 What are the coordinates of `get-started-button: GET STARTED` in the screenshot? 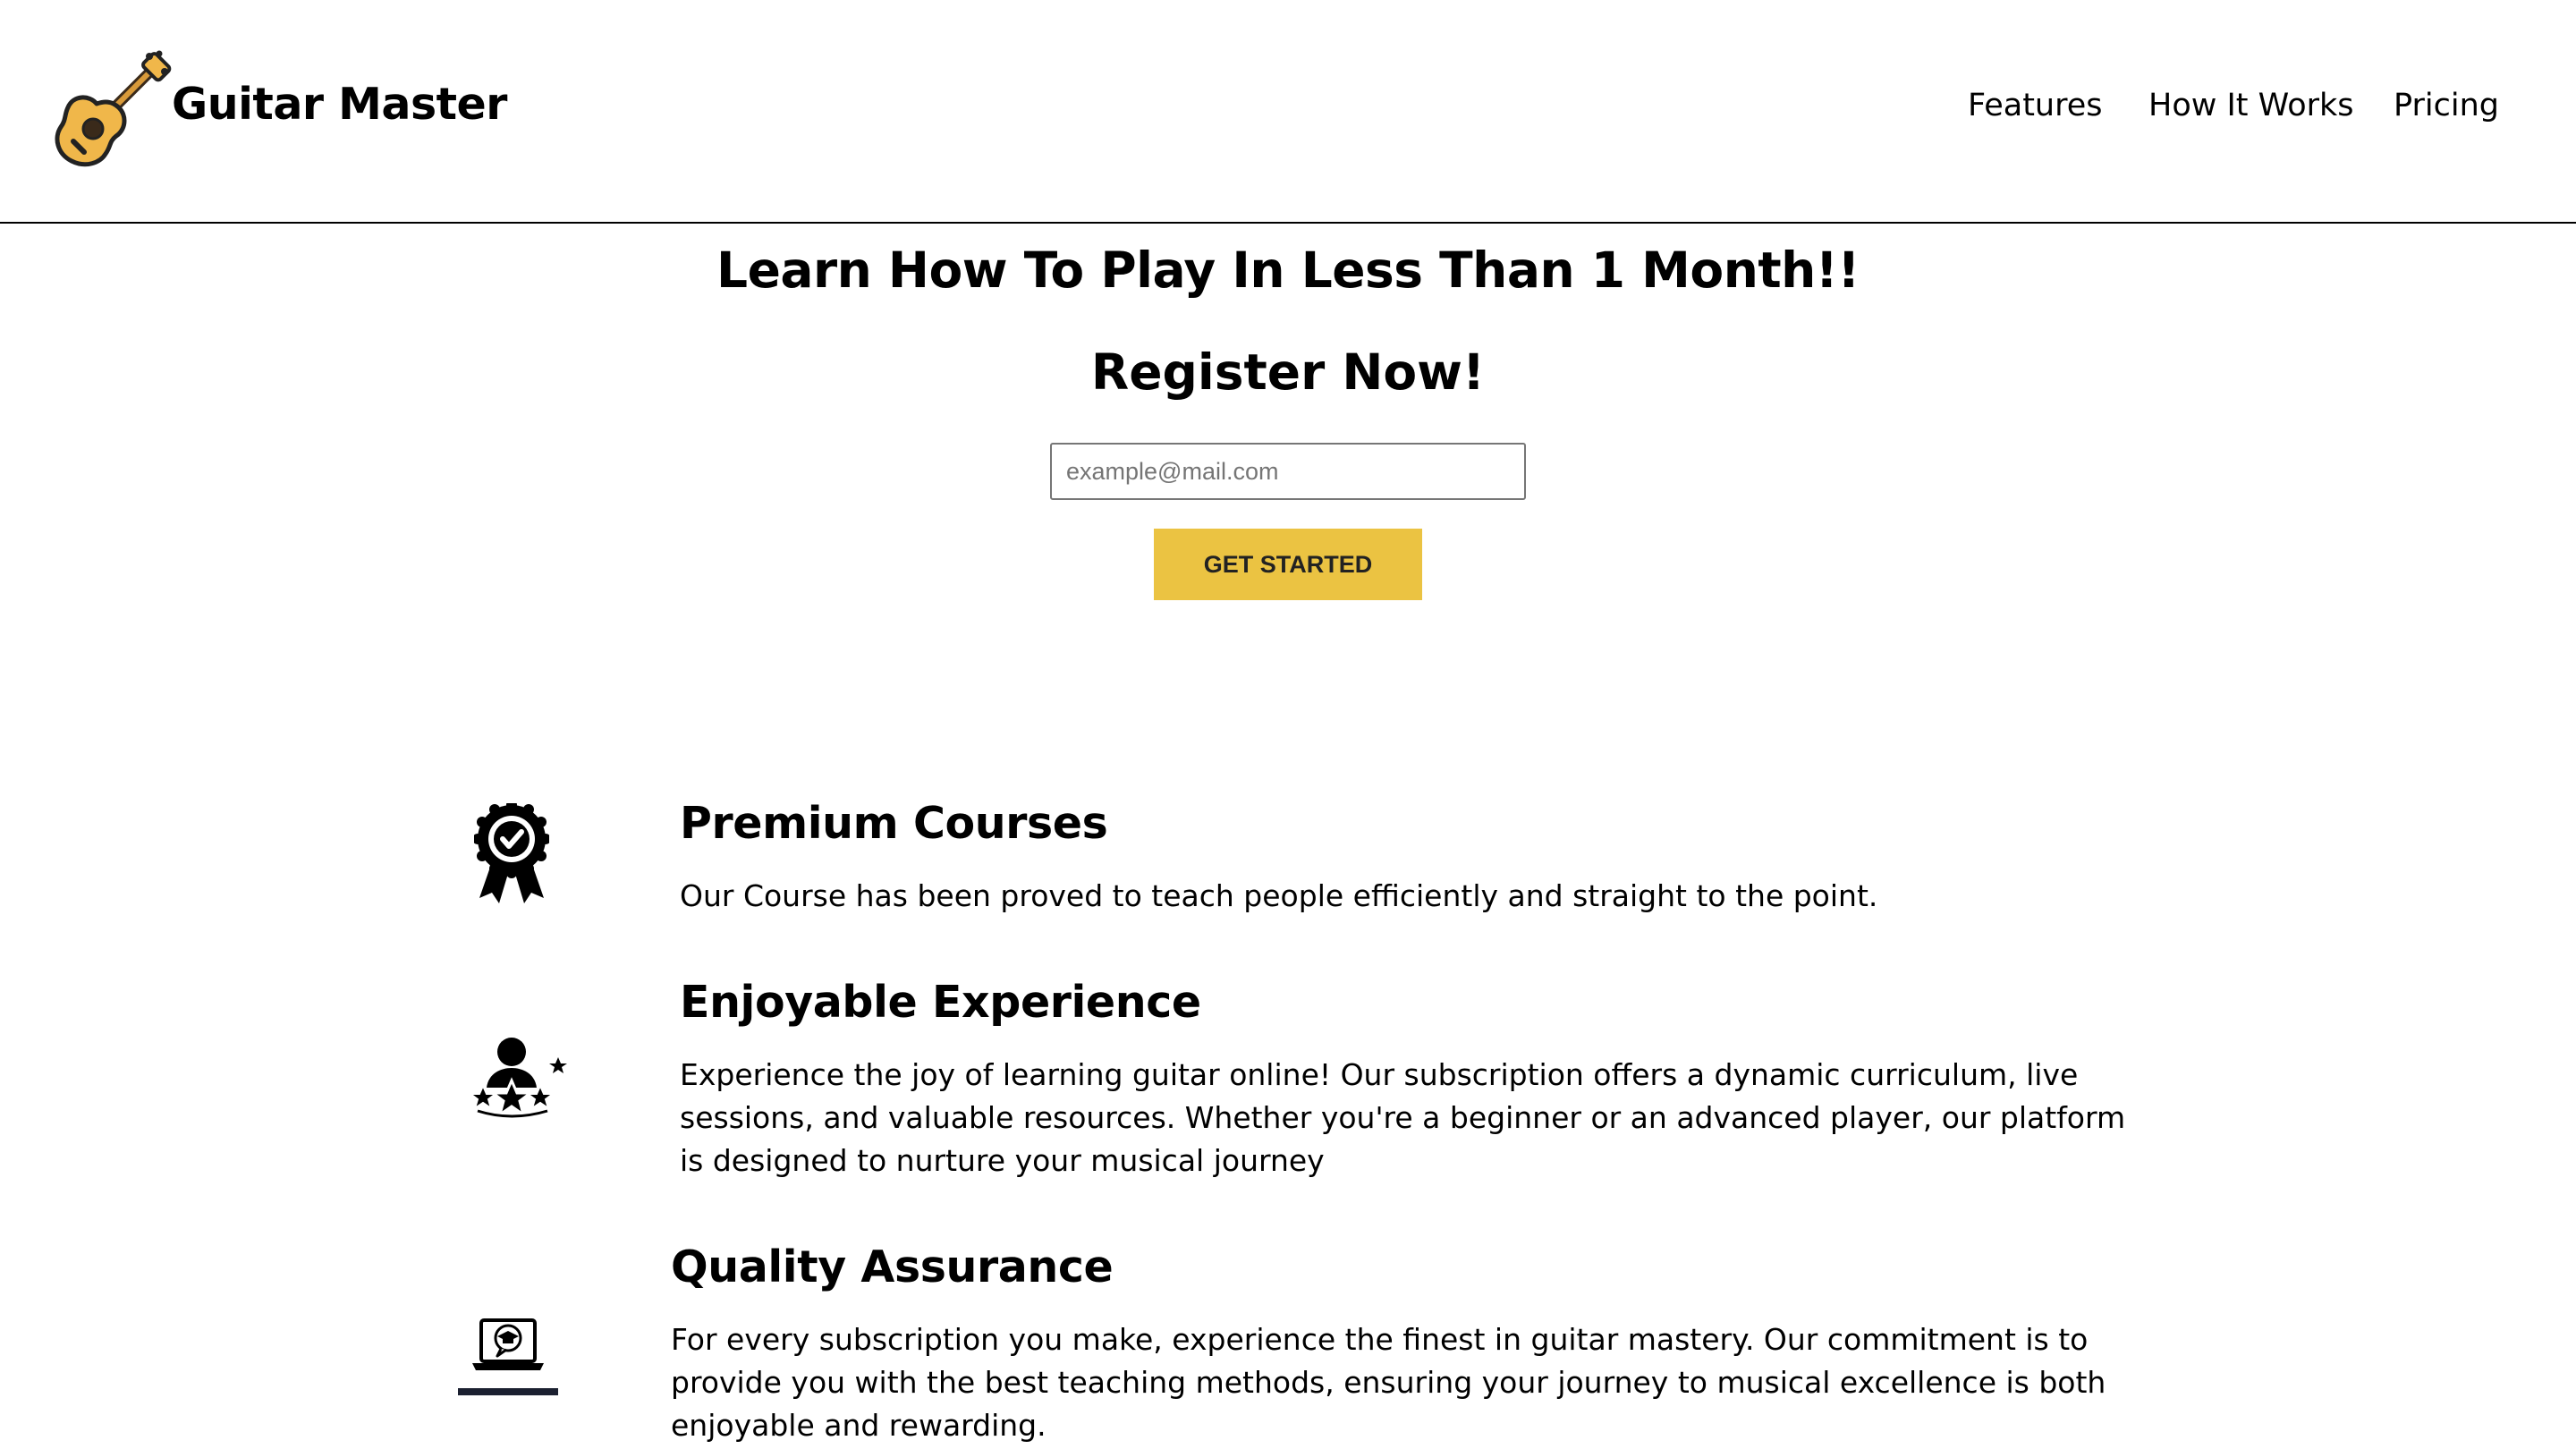 It's located at (1288, 564).